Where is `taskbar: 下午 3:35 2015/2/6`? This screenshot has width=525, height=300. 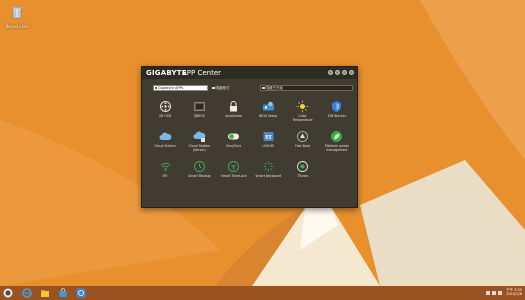 taskbar: 下午 3:35 2015/2/6 is located at coordinates (262, 293).